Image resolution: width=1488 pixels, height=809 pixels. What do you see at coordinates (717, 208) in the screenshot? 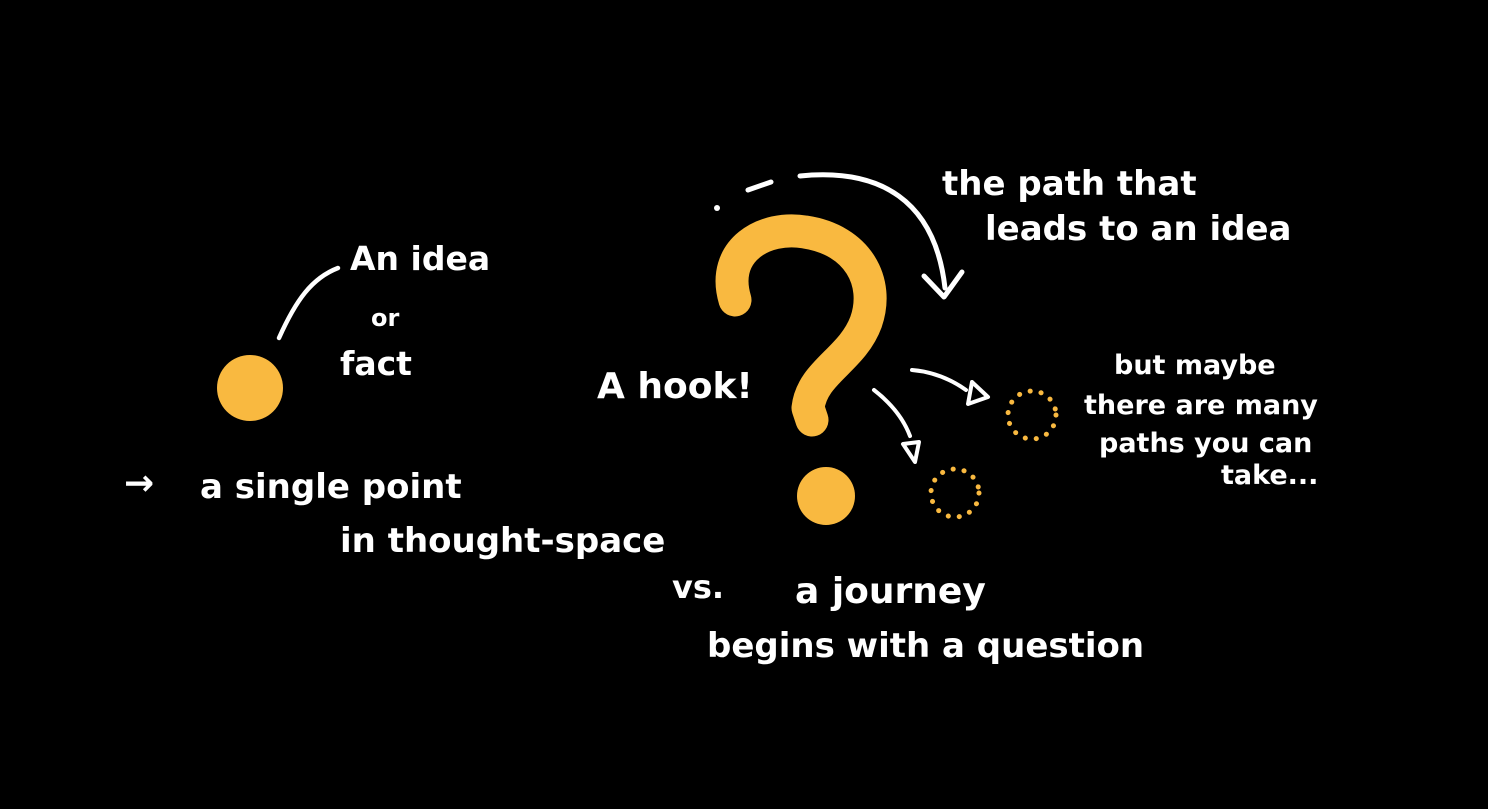
I see `path-start-dot` at bounding box center [717, 208].